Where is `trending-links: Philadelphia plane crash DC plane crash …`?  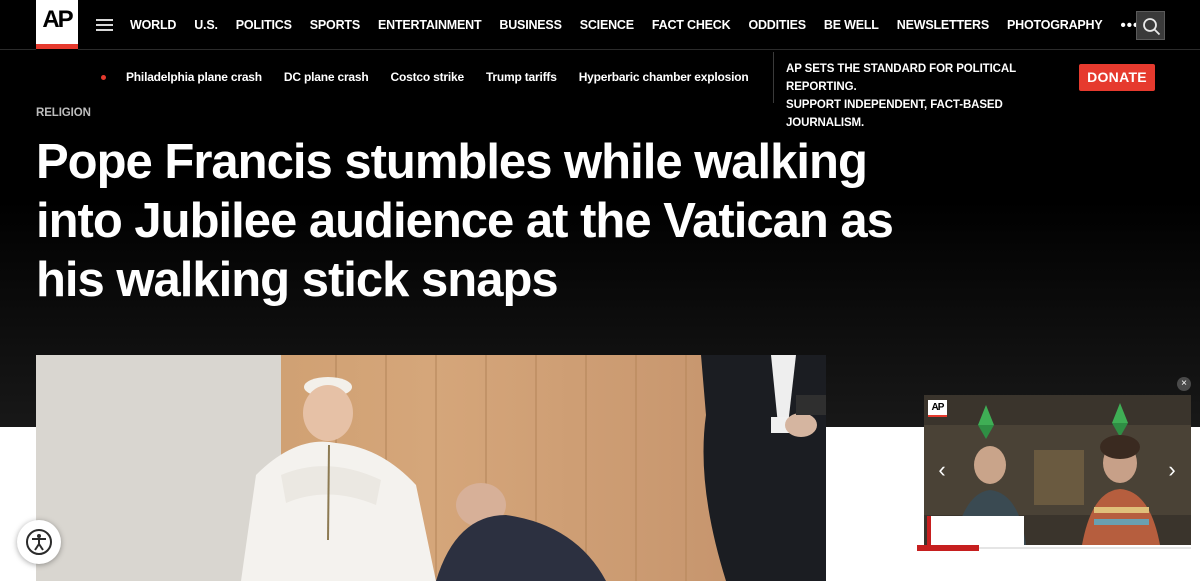 trending-links: Philadelphia plane crash DC plane crash … is located at coordinates (448, 77).